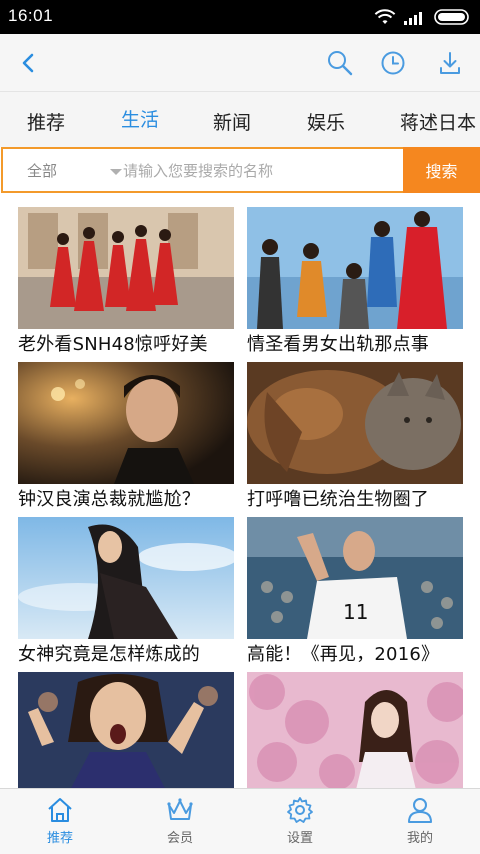 The width and height of the screenshot is (480, 854). What do you see at coordinates (232, 121) in the screenshot?
I see `tab-news: 新闻` at bounding box center [232, 121].